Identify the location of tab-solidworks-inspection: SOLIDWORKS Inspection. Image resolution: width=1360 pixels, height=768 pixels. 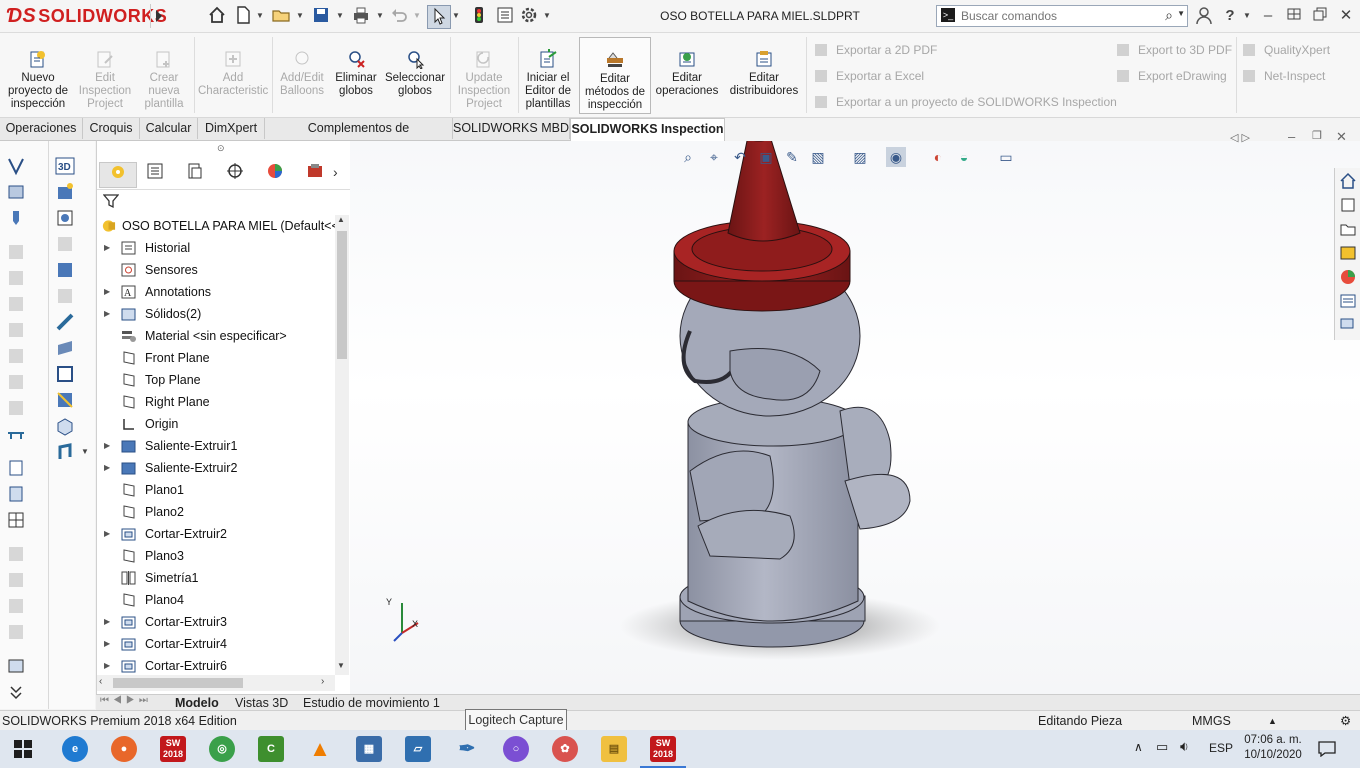
(647, 129).